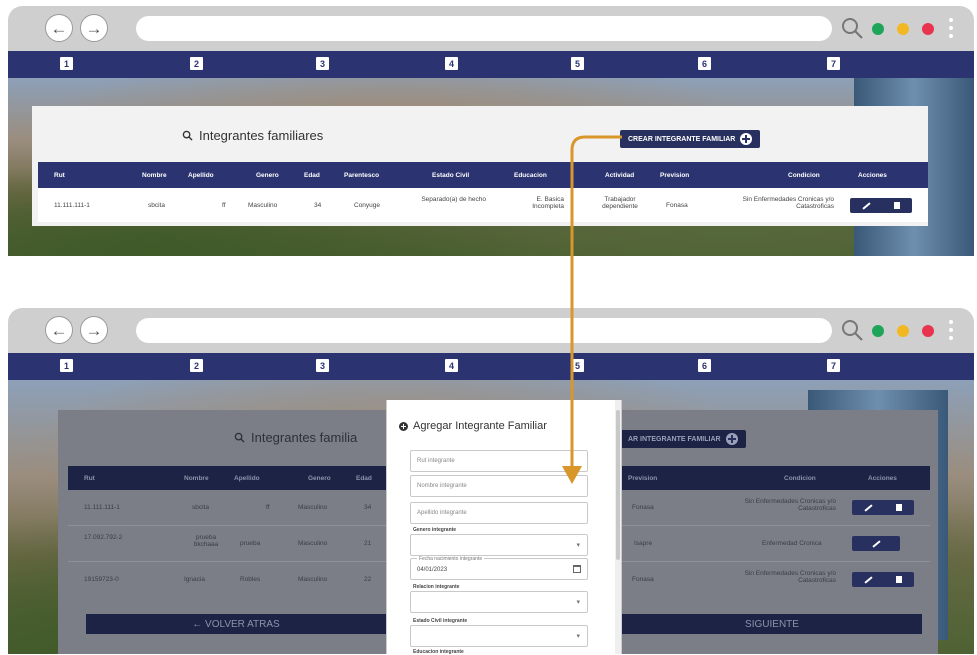 Image resolution: width=977 pixels, height=655 pixels. Describe the element at coordinates (499, 568) in the screenshot. I see `birthdate-input: Fecha nacimiento integrante 04/01/2023` at that location.